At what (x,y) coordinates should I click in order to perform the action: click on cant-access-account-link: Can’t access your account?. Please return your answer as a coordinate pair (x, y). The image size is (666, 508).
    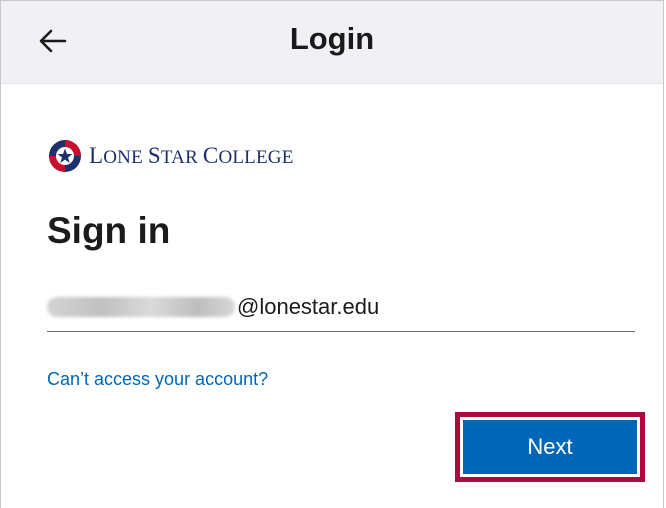
    Looking at the image, I should click on (157, 379).